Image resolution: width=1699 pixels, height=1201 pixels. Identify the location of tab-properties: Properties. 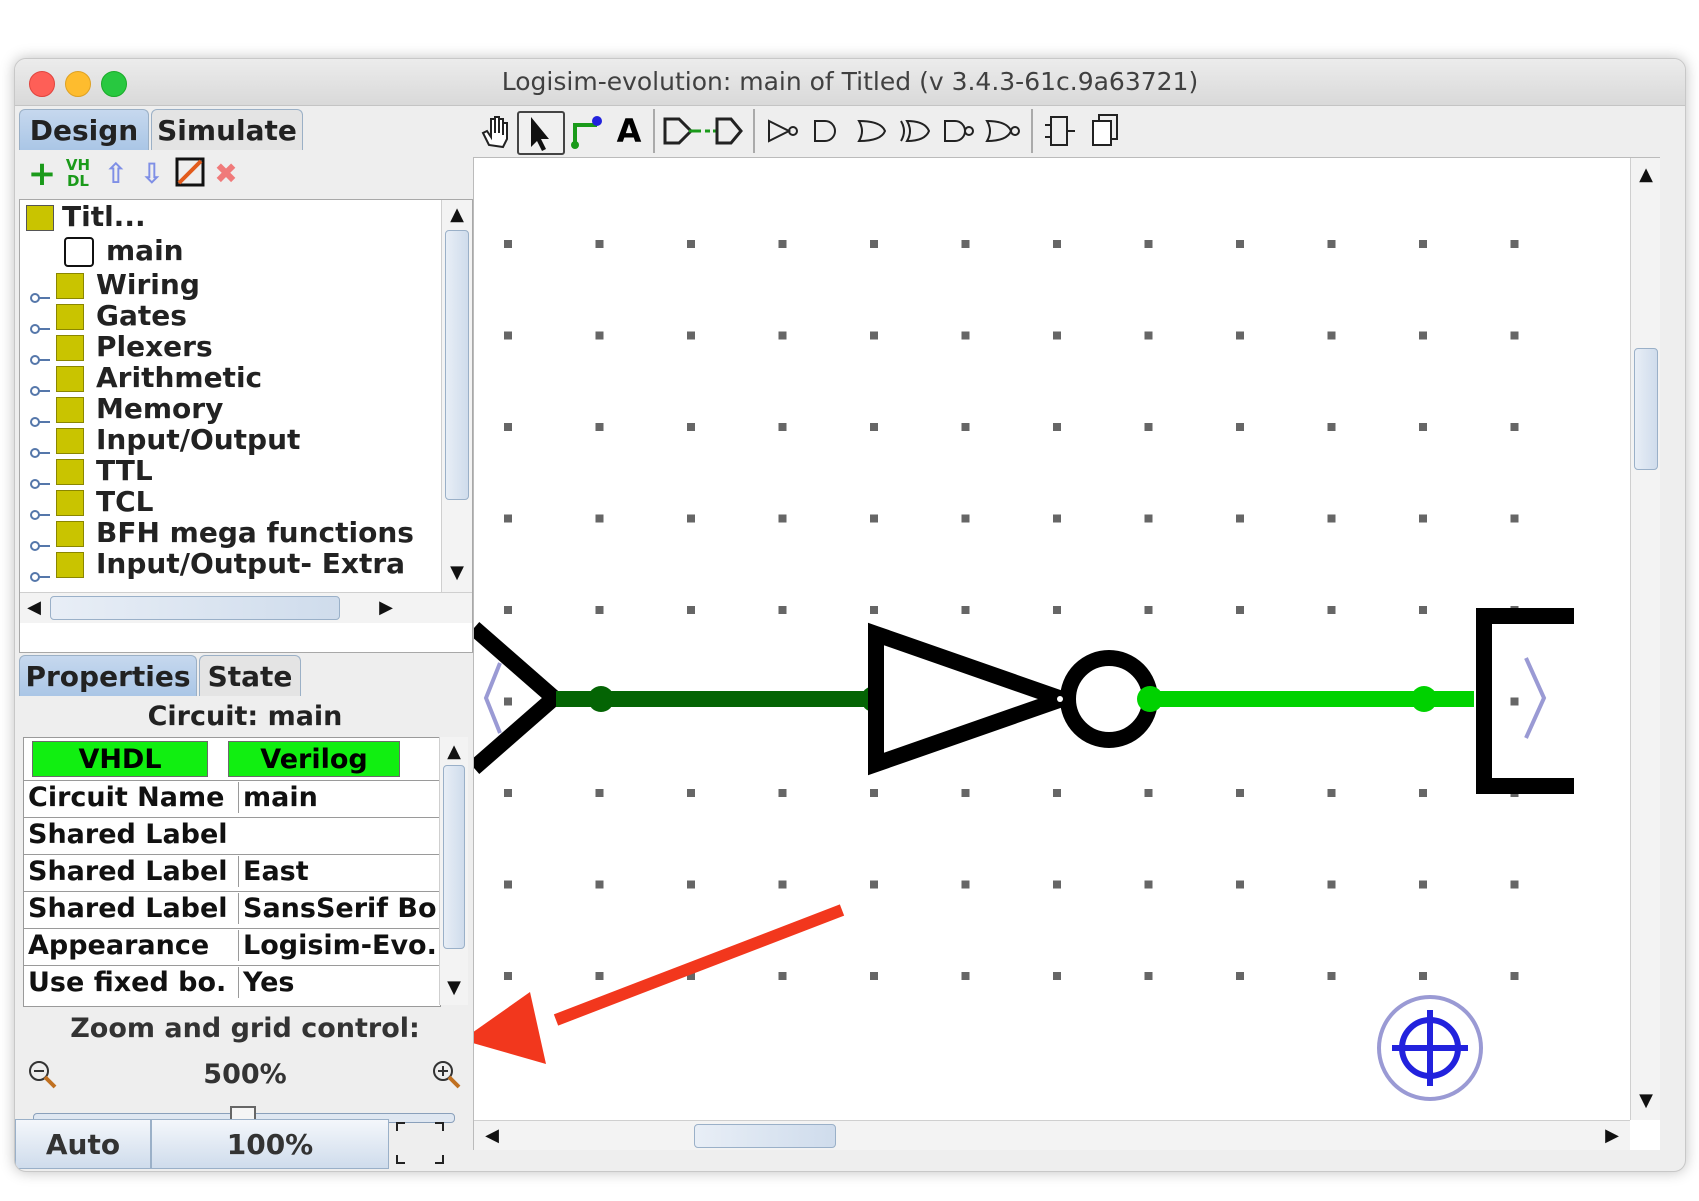
(108, 675).